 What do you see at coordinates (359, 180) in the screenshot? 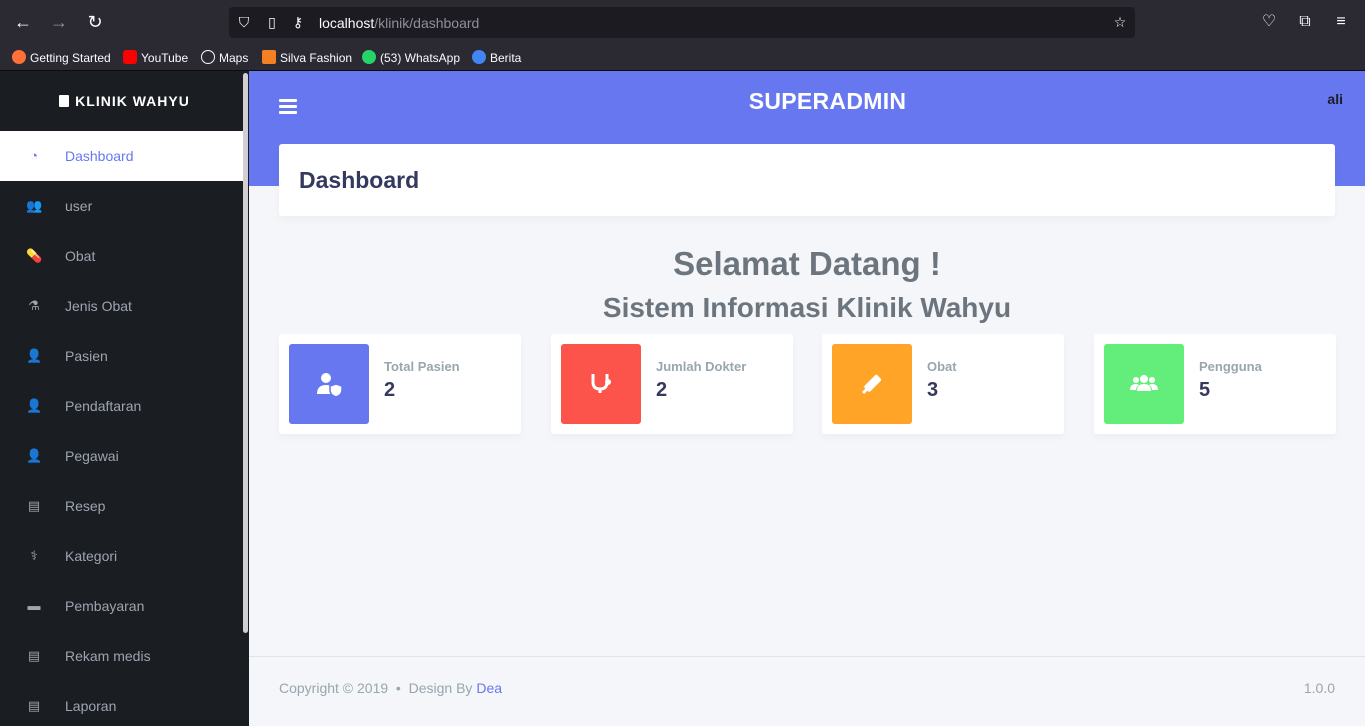
I see `page-title: Dashboard` at bounding box center [359, 180].